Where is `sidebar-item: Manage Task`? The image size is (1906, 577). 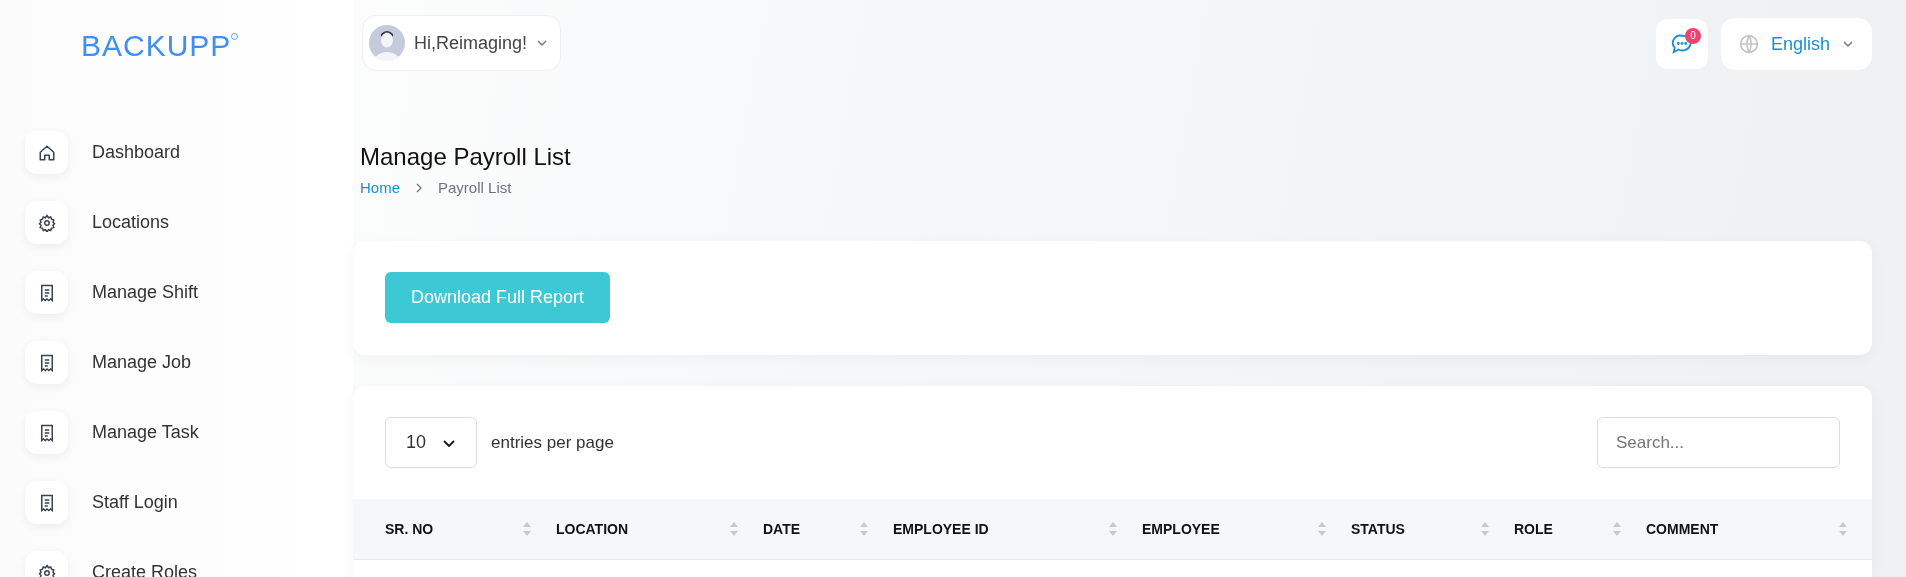
sidebar-item: Manage Task is located at coordinates (145, 432).